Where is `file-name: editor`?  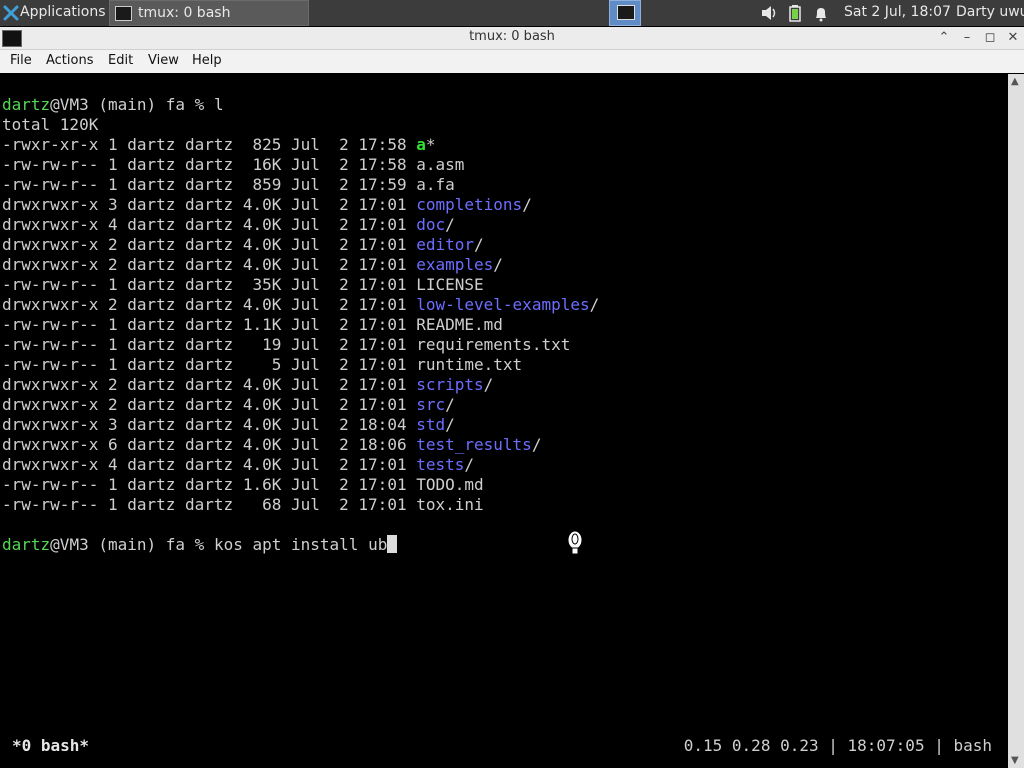 file-name: editor is located at coordinates (445, 244).